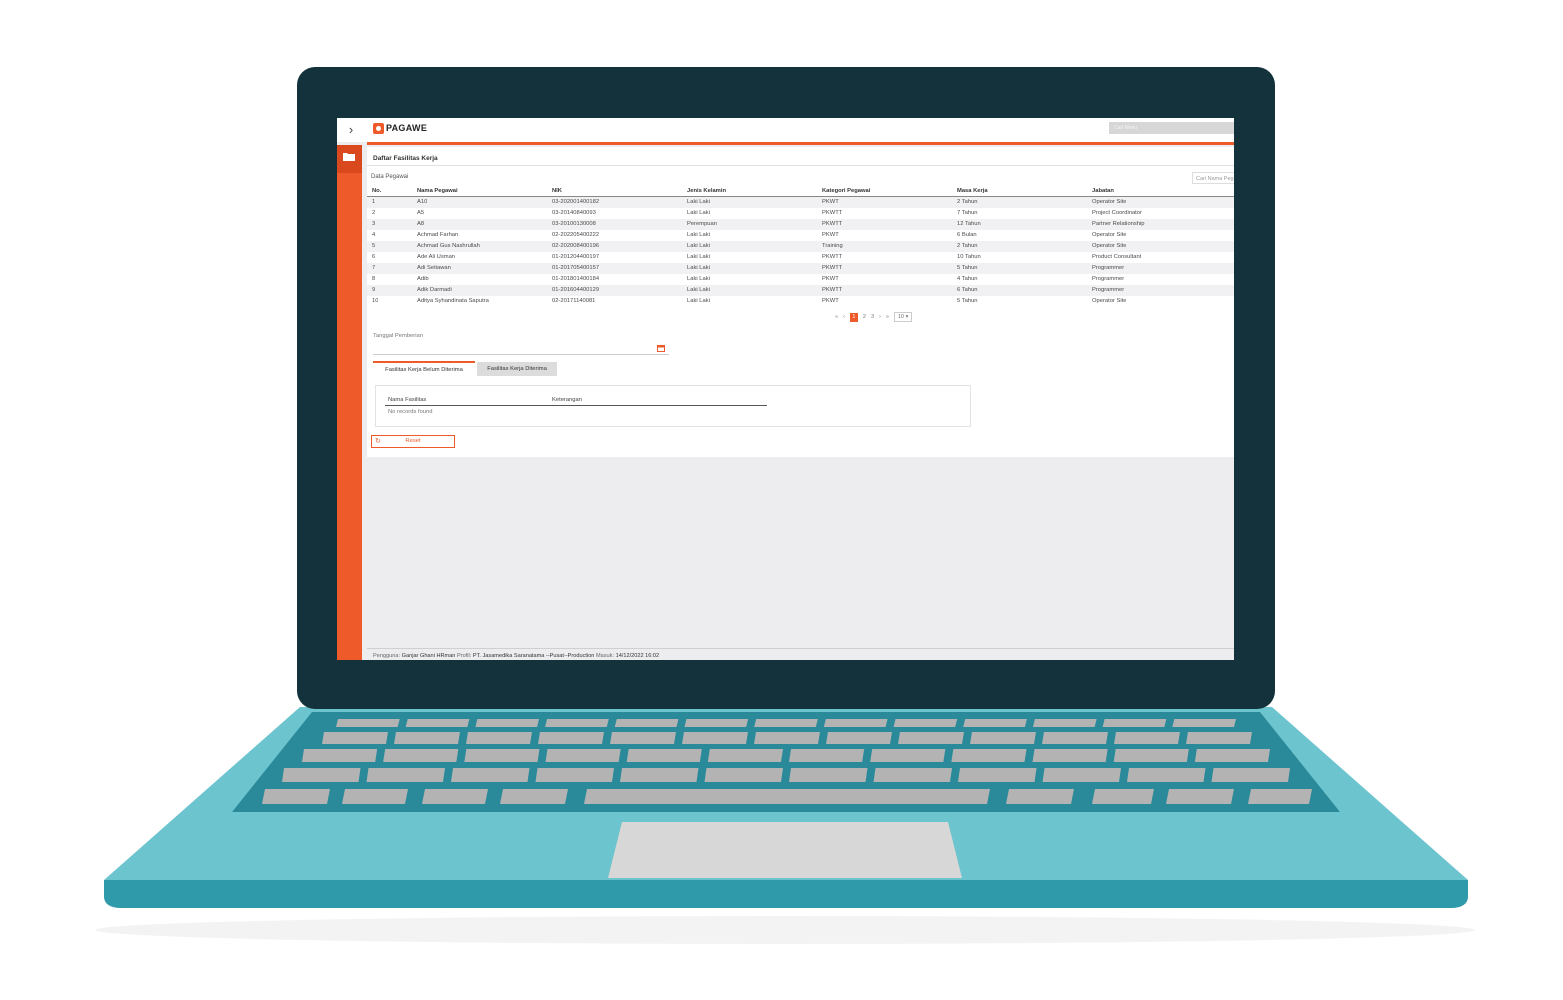 This screenshot has width=1563, height=1000. What do you see at coordinates (374, 290) in the screenshot?
I see `table-cell: 9` at bounding box center [374, 290].